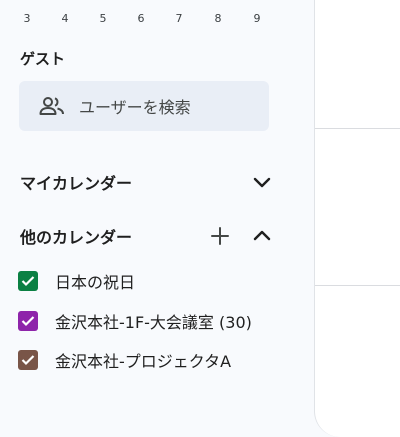 Image resolution: width=400 pixels, height=437 pixels. I want to click on search-users-input: ユーザーを検索, so click(144, 106).